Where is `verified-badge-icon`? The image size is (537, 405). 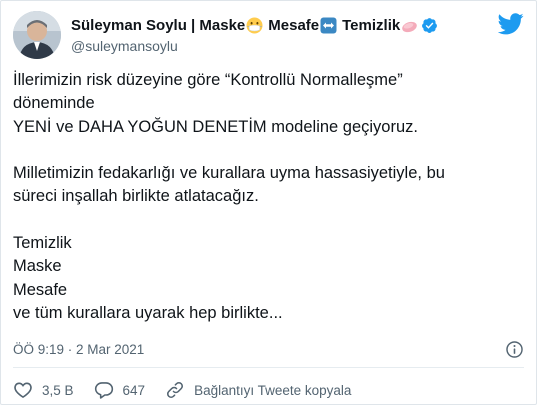
verified-badge-icon is located at coordinates (429, 25).